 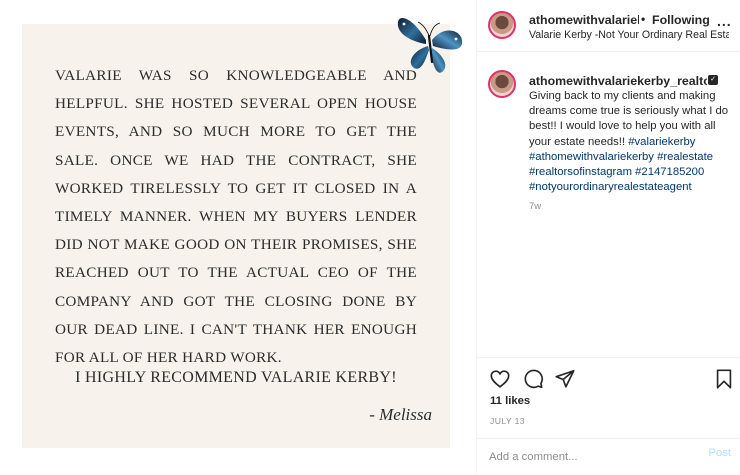 I want to click on comment-bar: Post, so click(x=608, y=456).